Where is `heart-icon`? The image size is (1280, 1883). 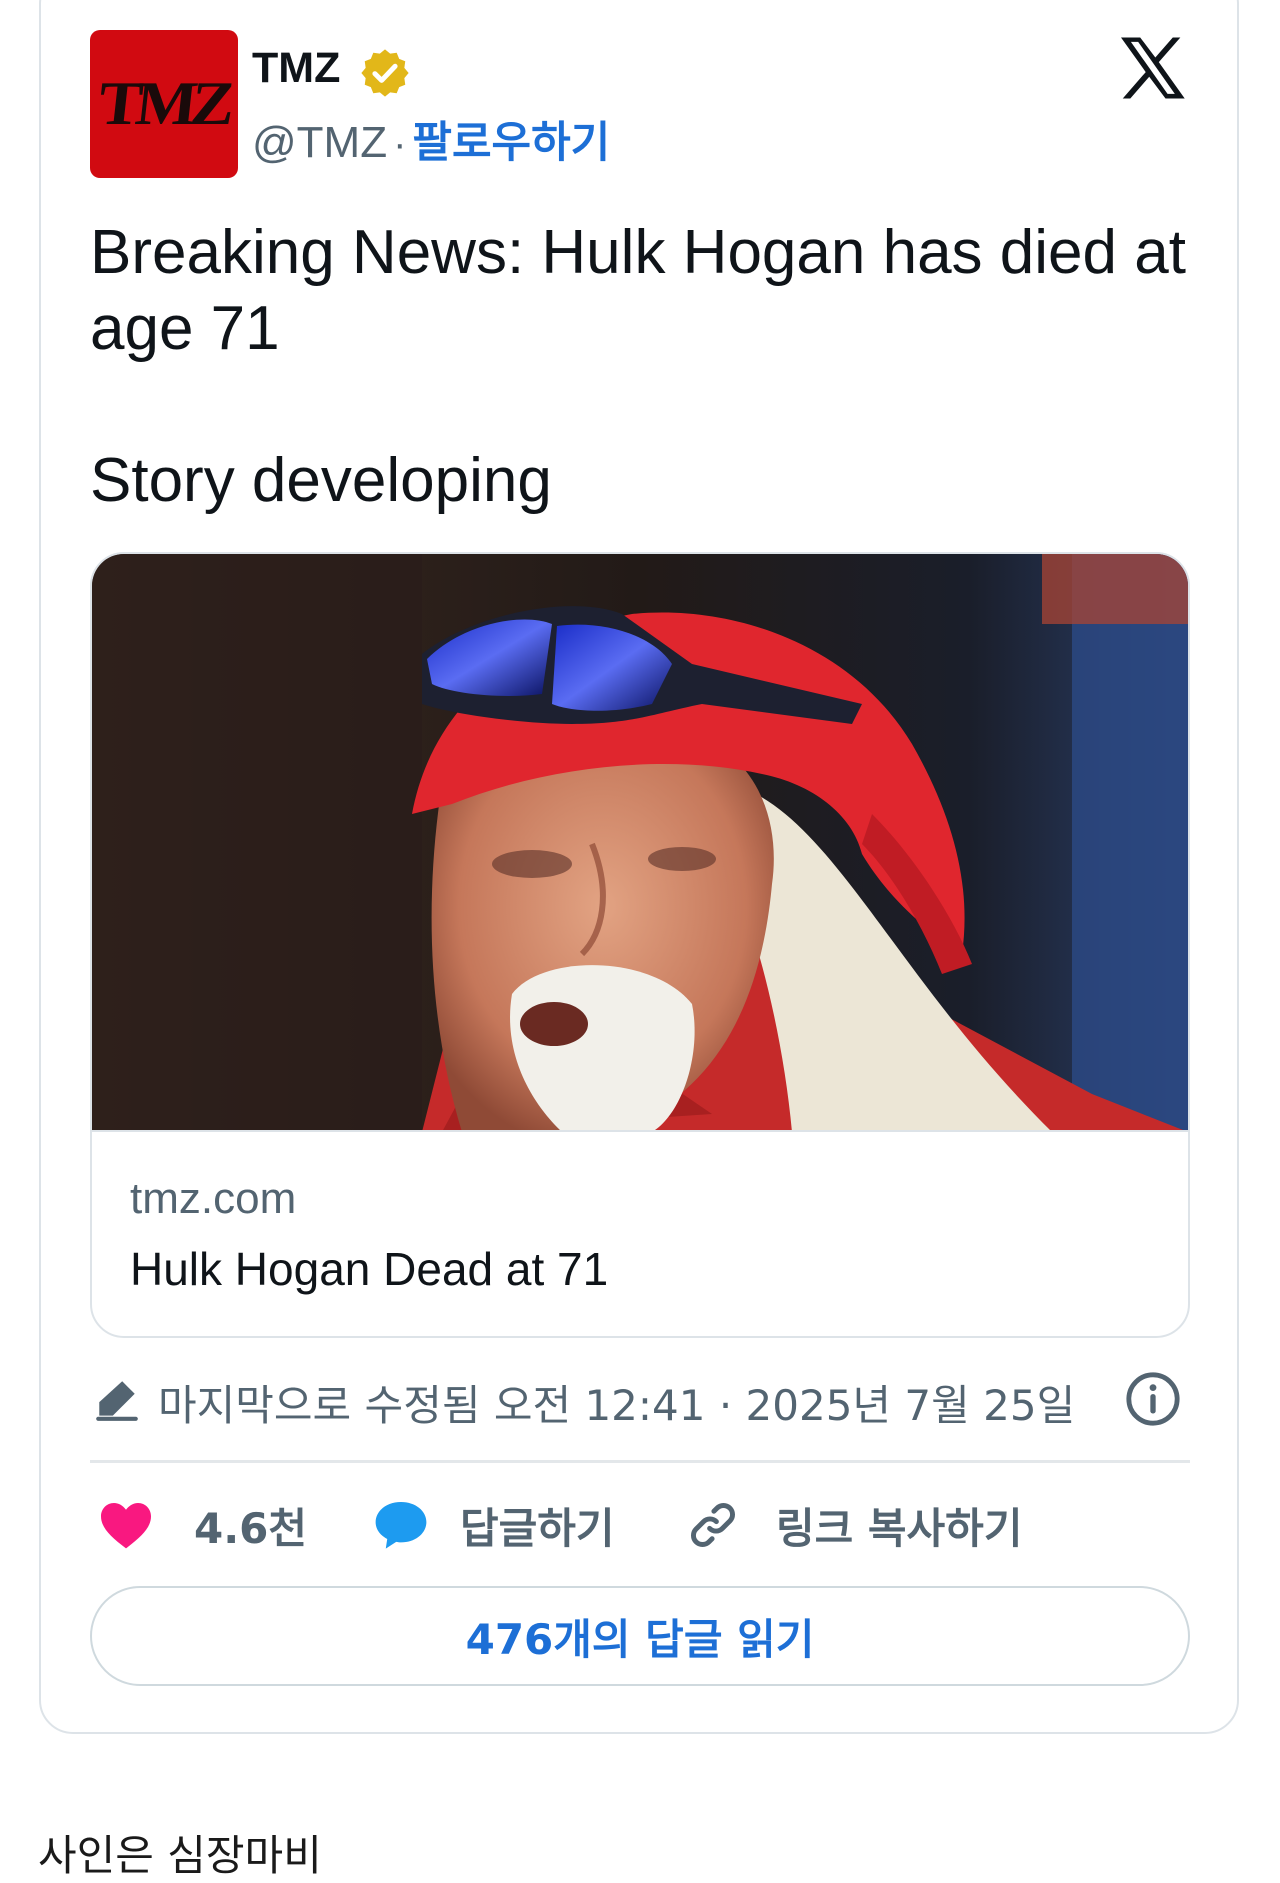
heart-icon is located at coordinates (126, 1525).